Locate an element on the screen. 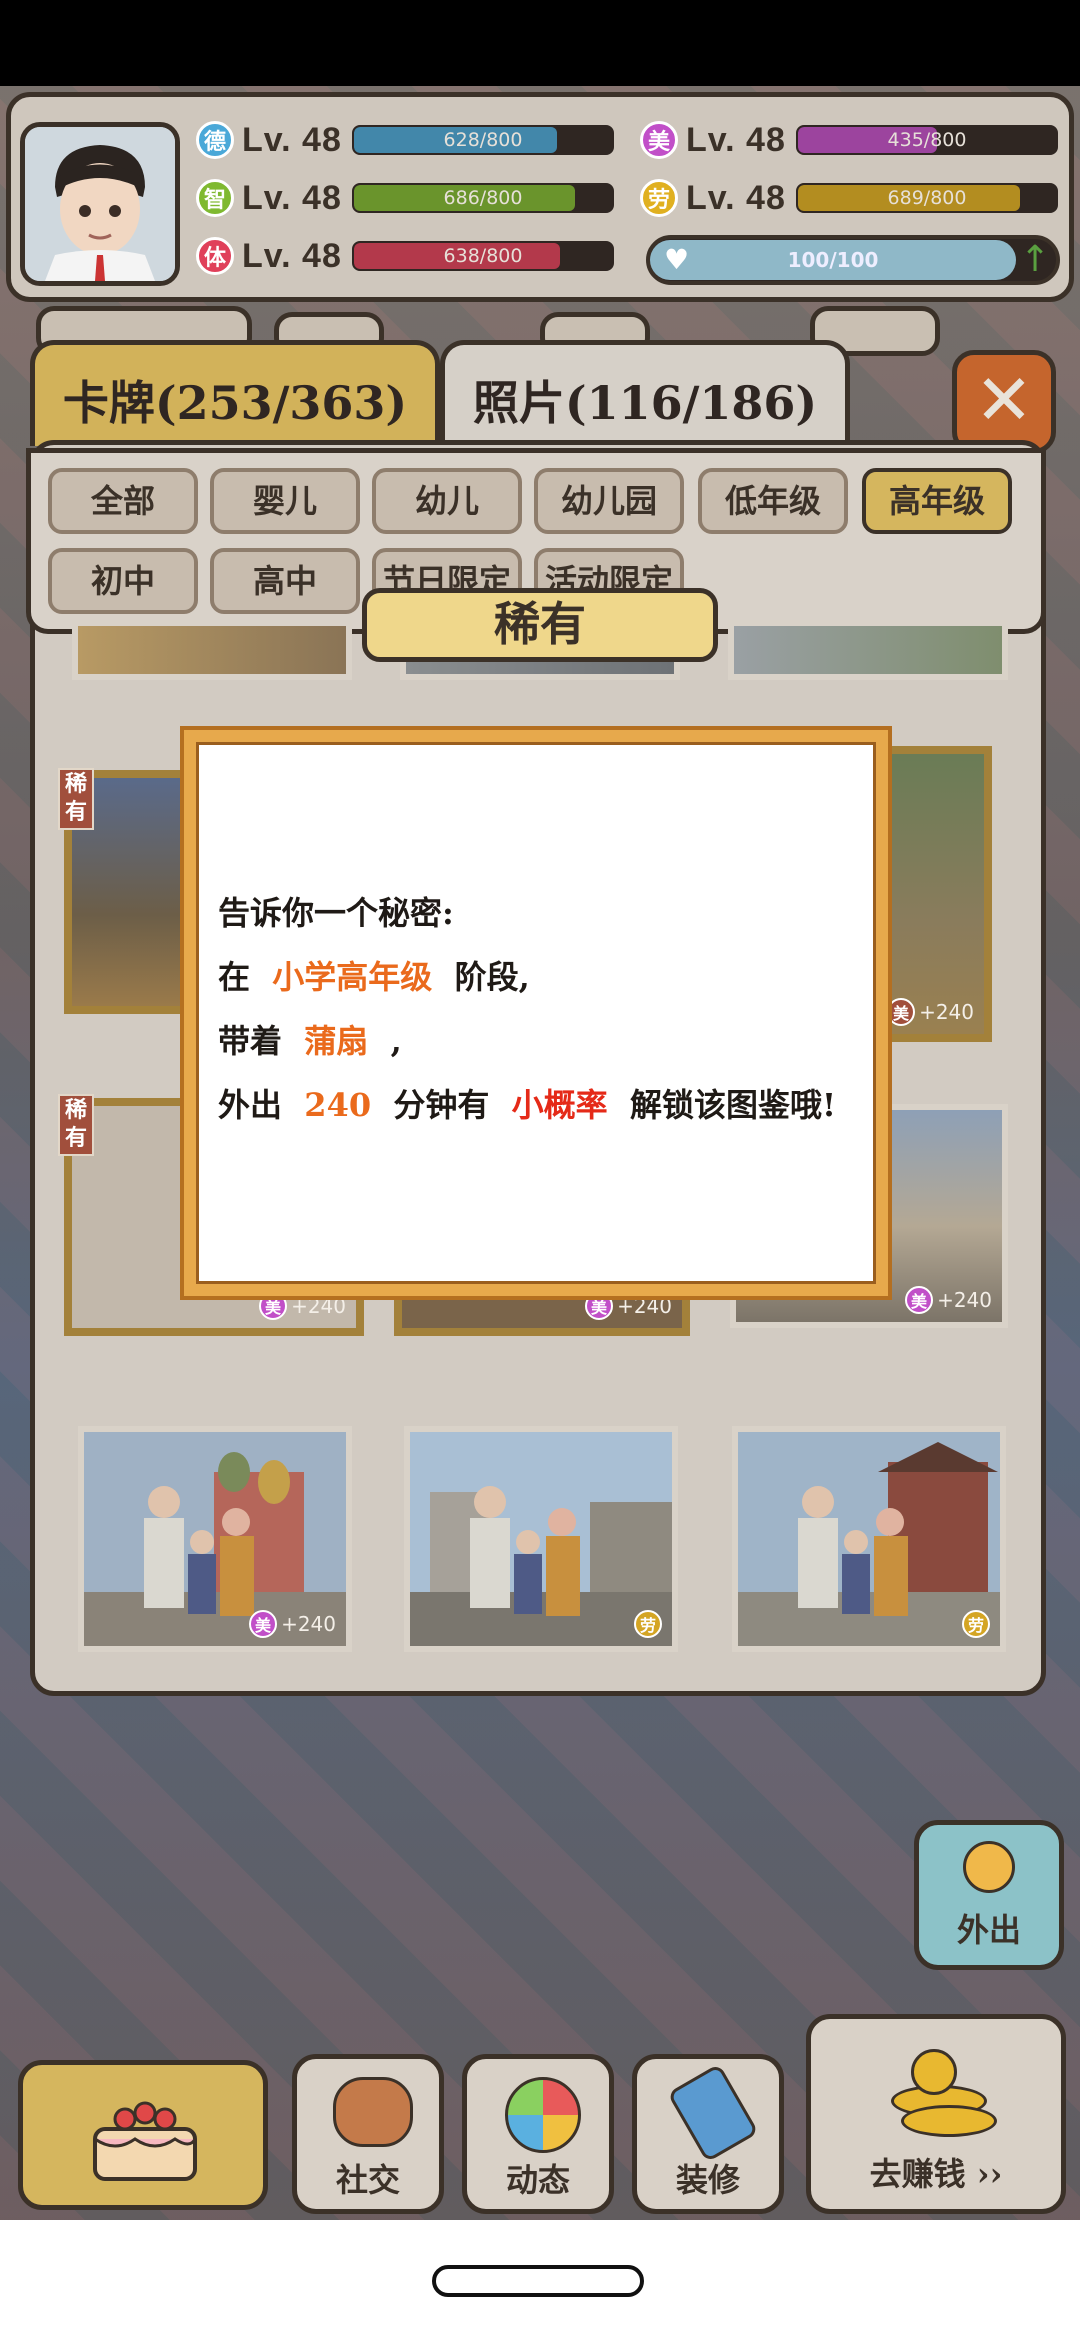  energy-value: 100/100 is located at coordinates (833, 260).